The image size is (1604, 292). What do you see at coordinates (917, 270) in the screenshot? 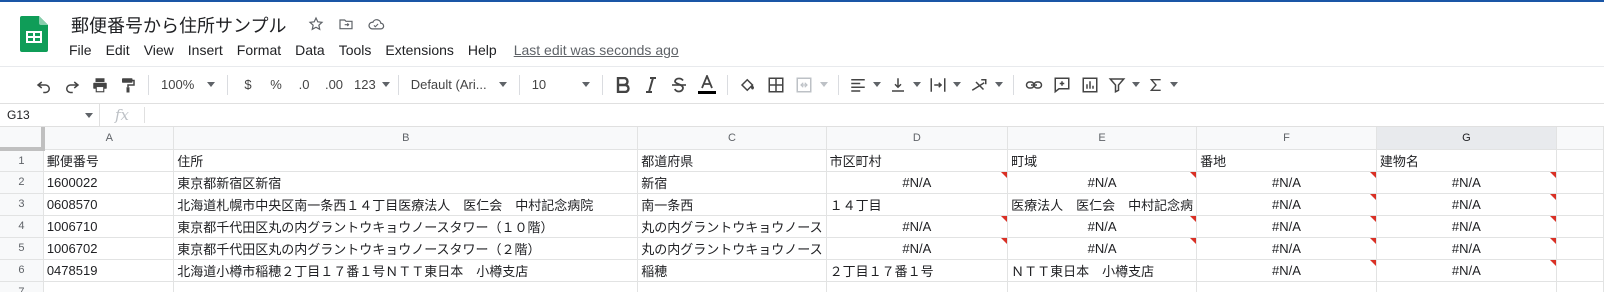
I see `cell-d6: ２丁目１７番１号` at bounding box center [917, 270].